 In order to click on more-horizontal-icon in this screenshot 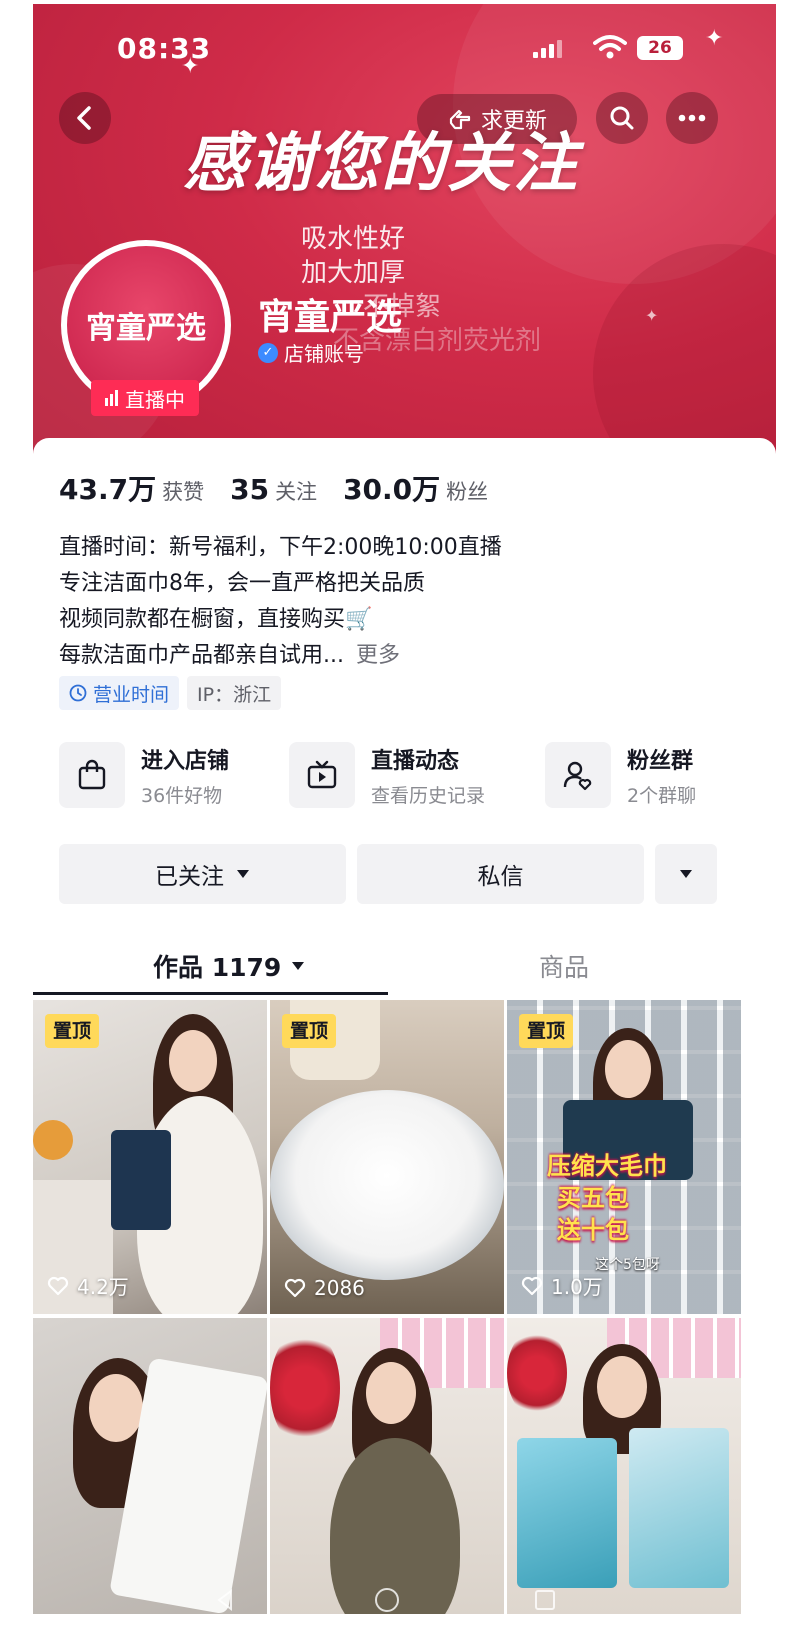, I will do `click(692, 118)`.